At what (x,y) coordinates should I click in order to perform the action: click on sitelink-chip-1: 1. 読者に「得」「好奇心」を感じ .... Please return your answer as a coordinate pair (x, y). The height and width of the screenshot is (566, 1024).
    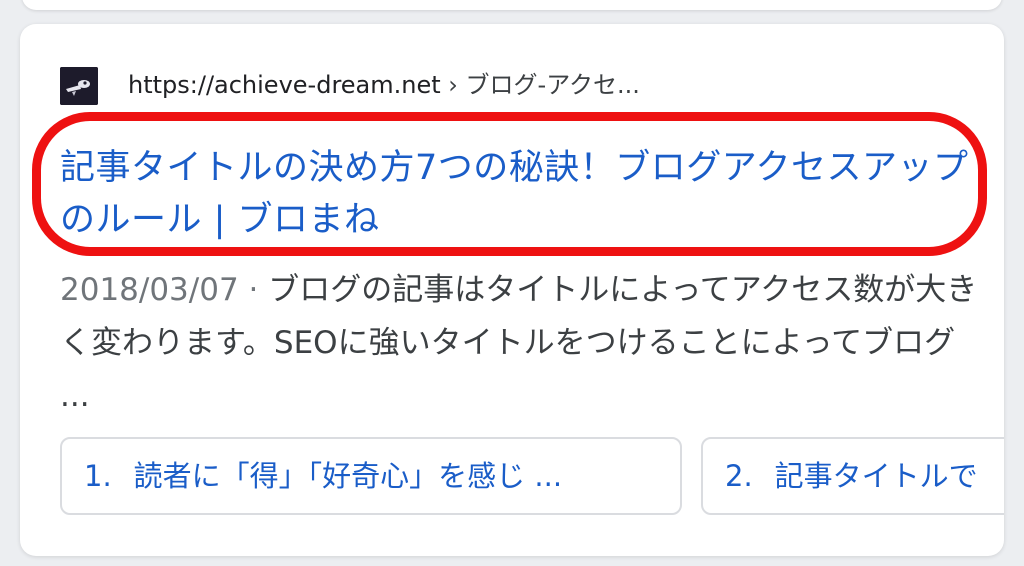
    Looking at the image, I should click on (371, 476).